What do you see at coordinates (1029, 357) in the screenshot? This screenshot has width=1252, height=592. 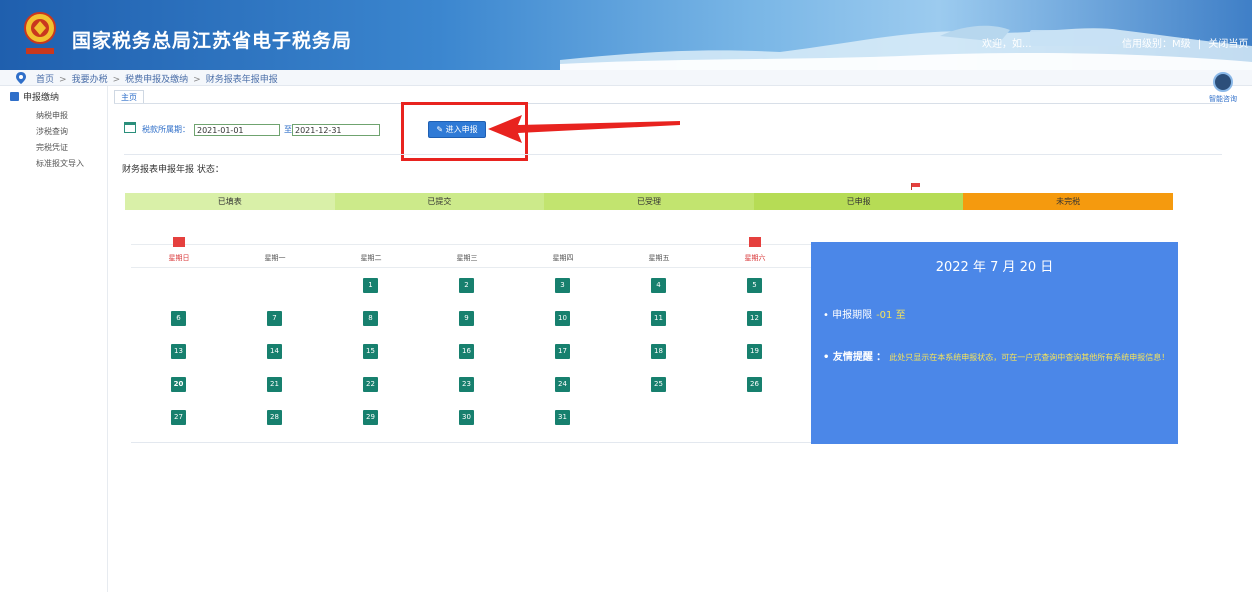 I see `reminder-text: 此处只显示在本系统申报状态，可在一户式查询中查询其他所有系统申报信息！` at bounding box center [1029, 357].